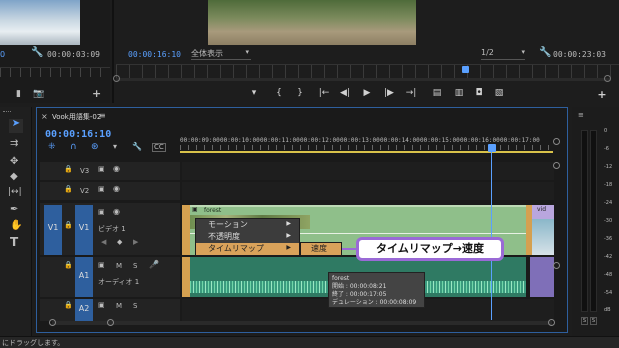  What do you see at coordinates (15, 192) in the screenshot?
I see `slip-tool-icon: |↔|` at bounding box center [15, 192].